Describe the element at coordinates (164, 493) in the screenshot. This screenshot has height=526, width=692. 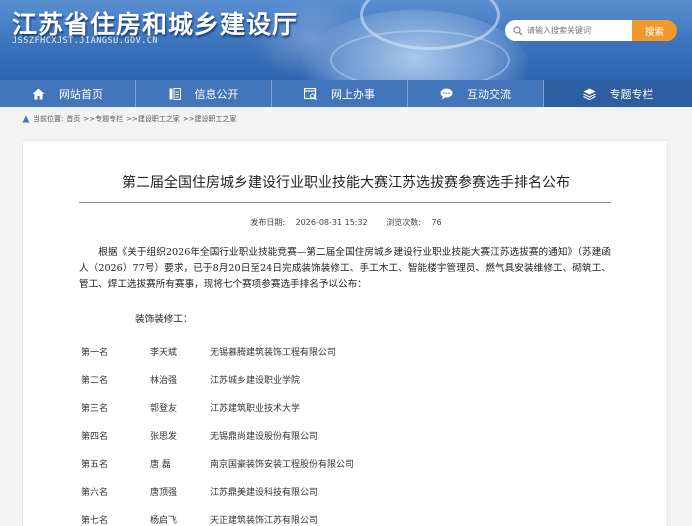
I see `ranking-name: 唐顶强` at that location.